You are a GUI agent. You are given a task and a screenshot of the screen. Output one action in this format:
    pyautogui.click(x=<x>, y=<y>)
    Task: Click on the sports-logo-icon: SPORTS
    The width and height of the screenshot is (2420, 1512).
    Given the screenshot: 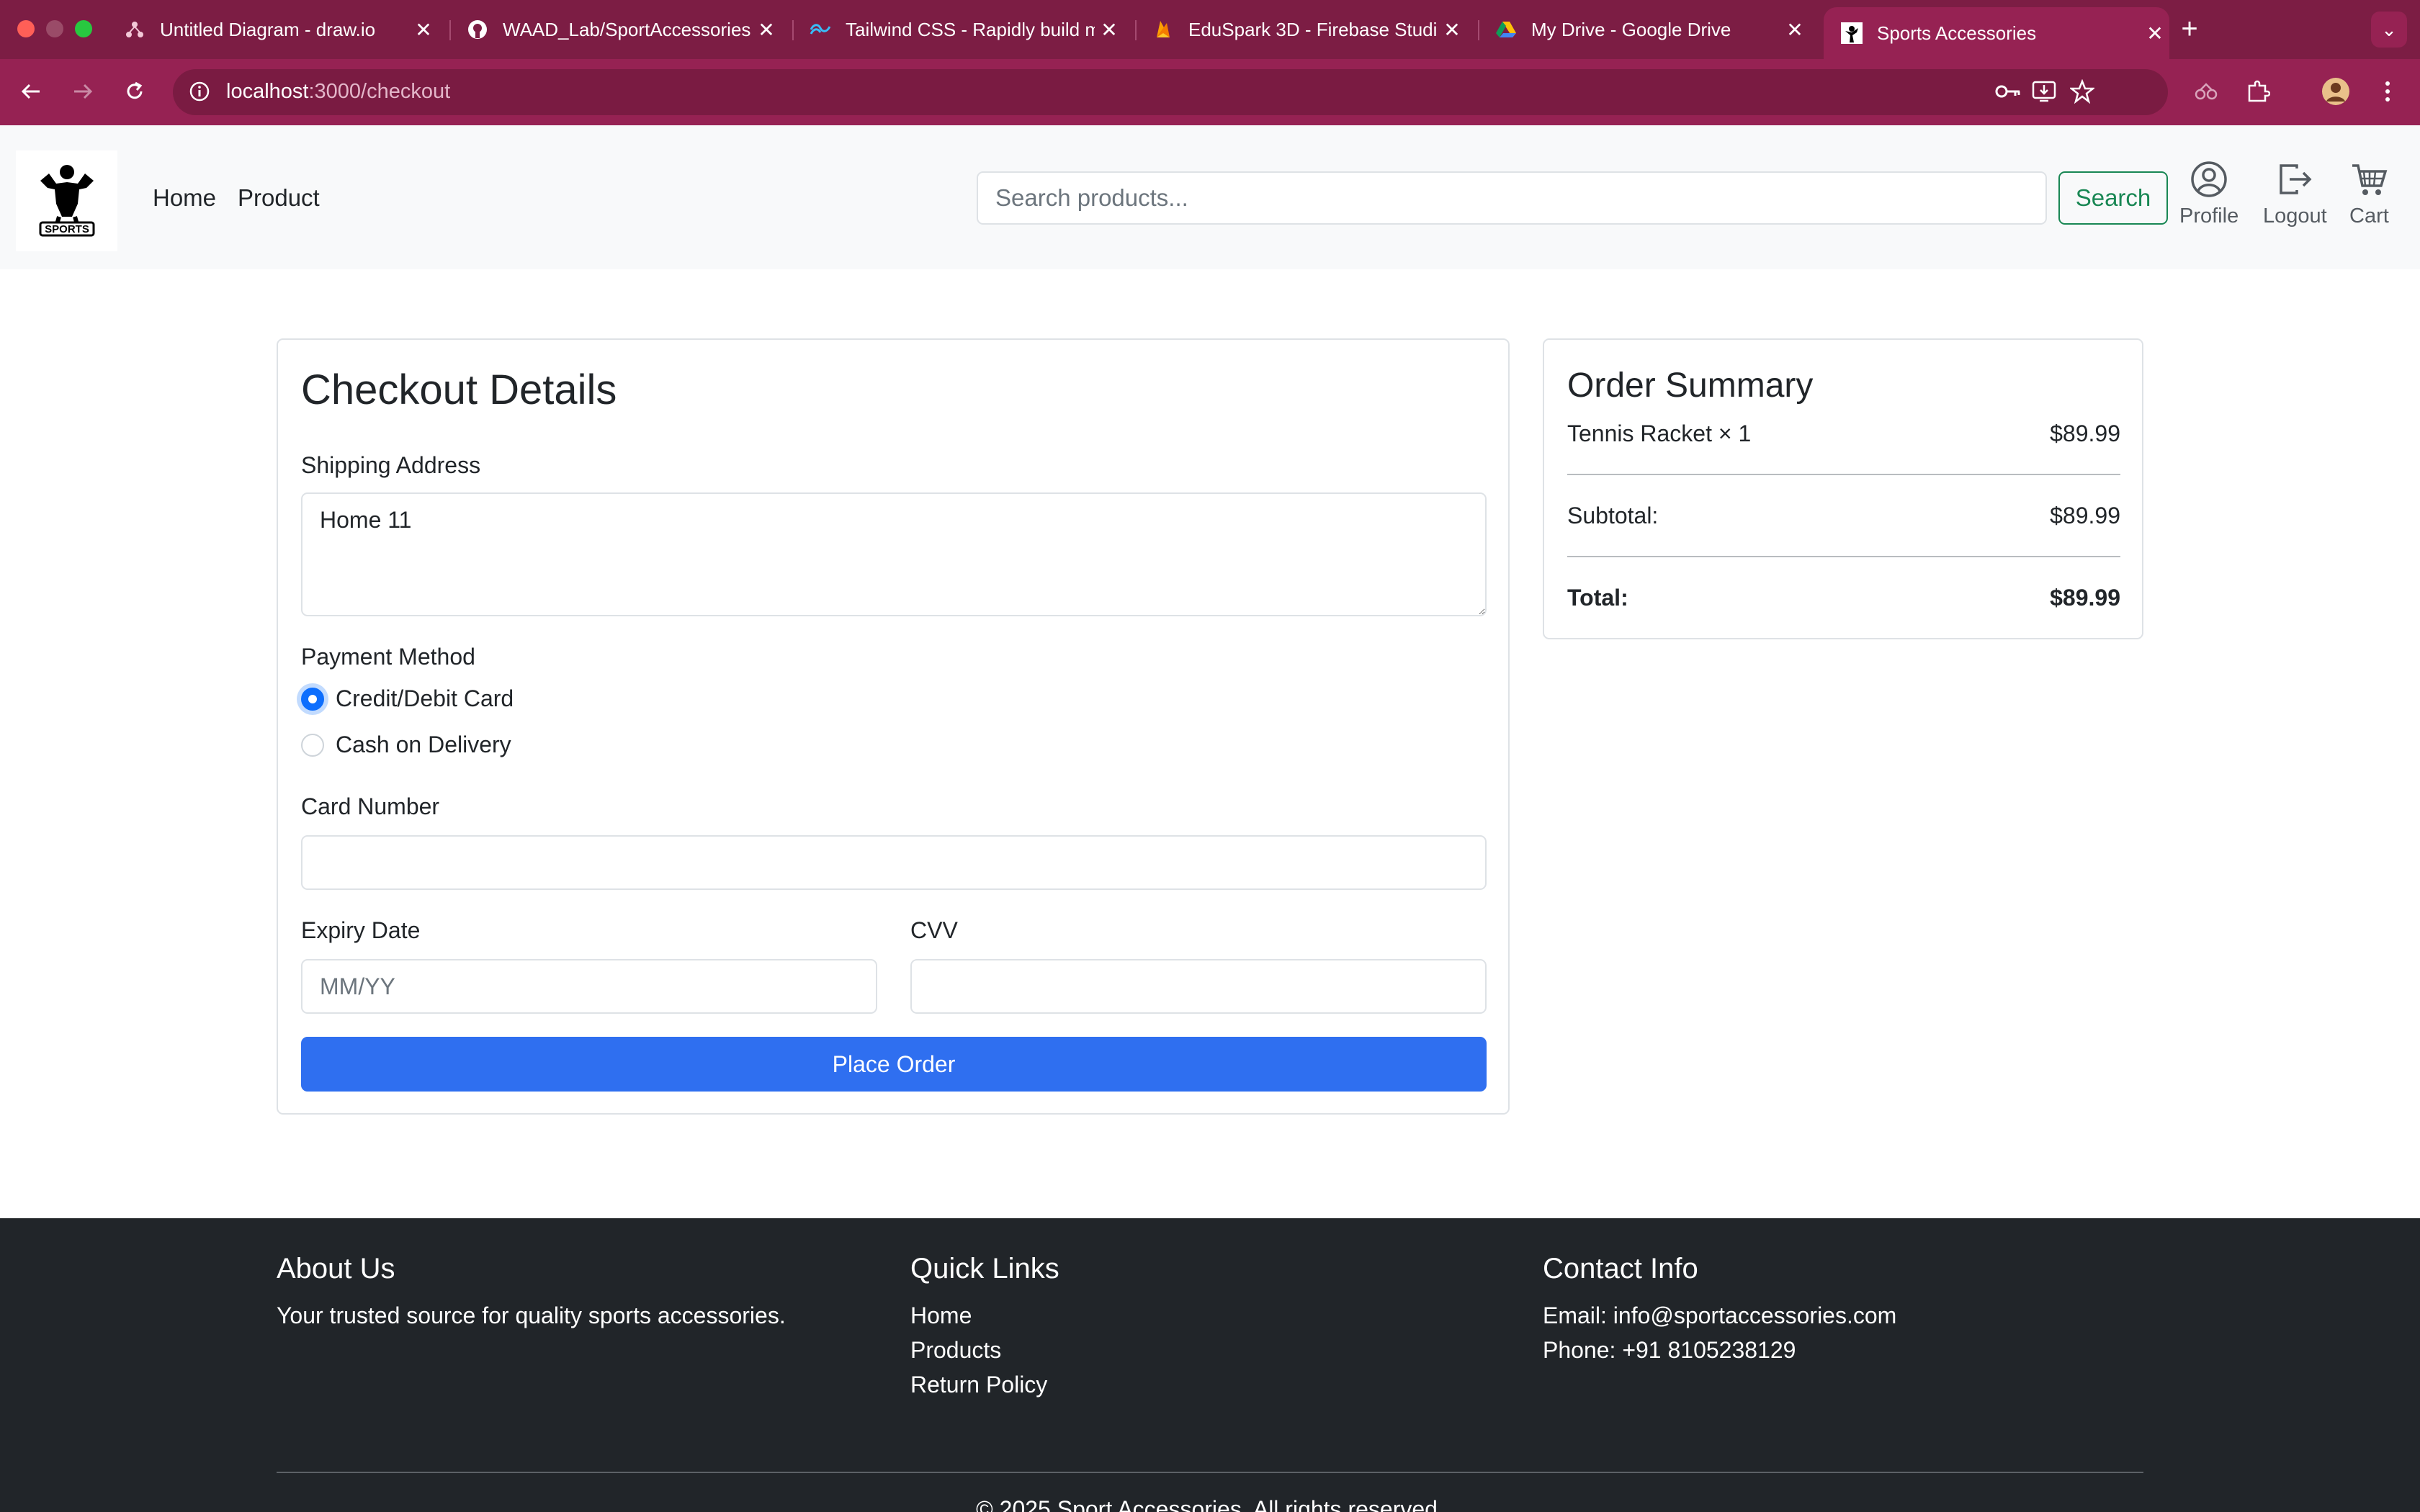 What is the action you would take?
    pyautogui.click(x=66, y=201)
    